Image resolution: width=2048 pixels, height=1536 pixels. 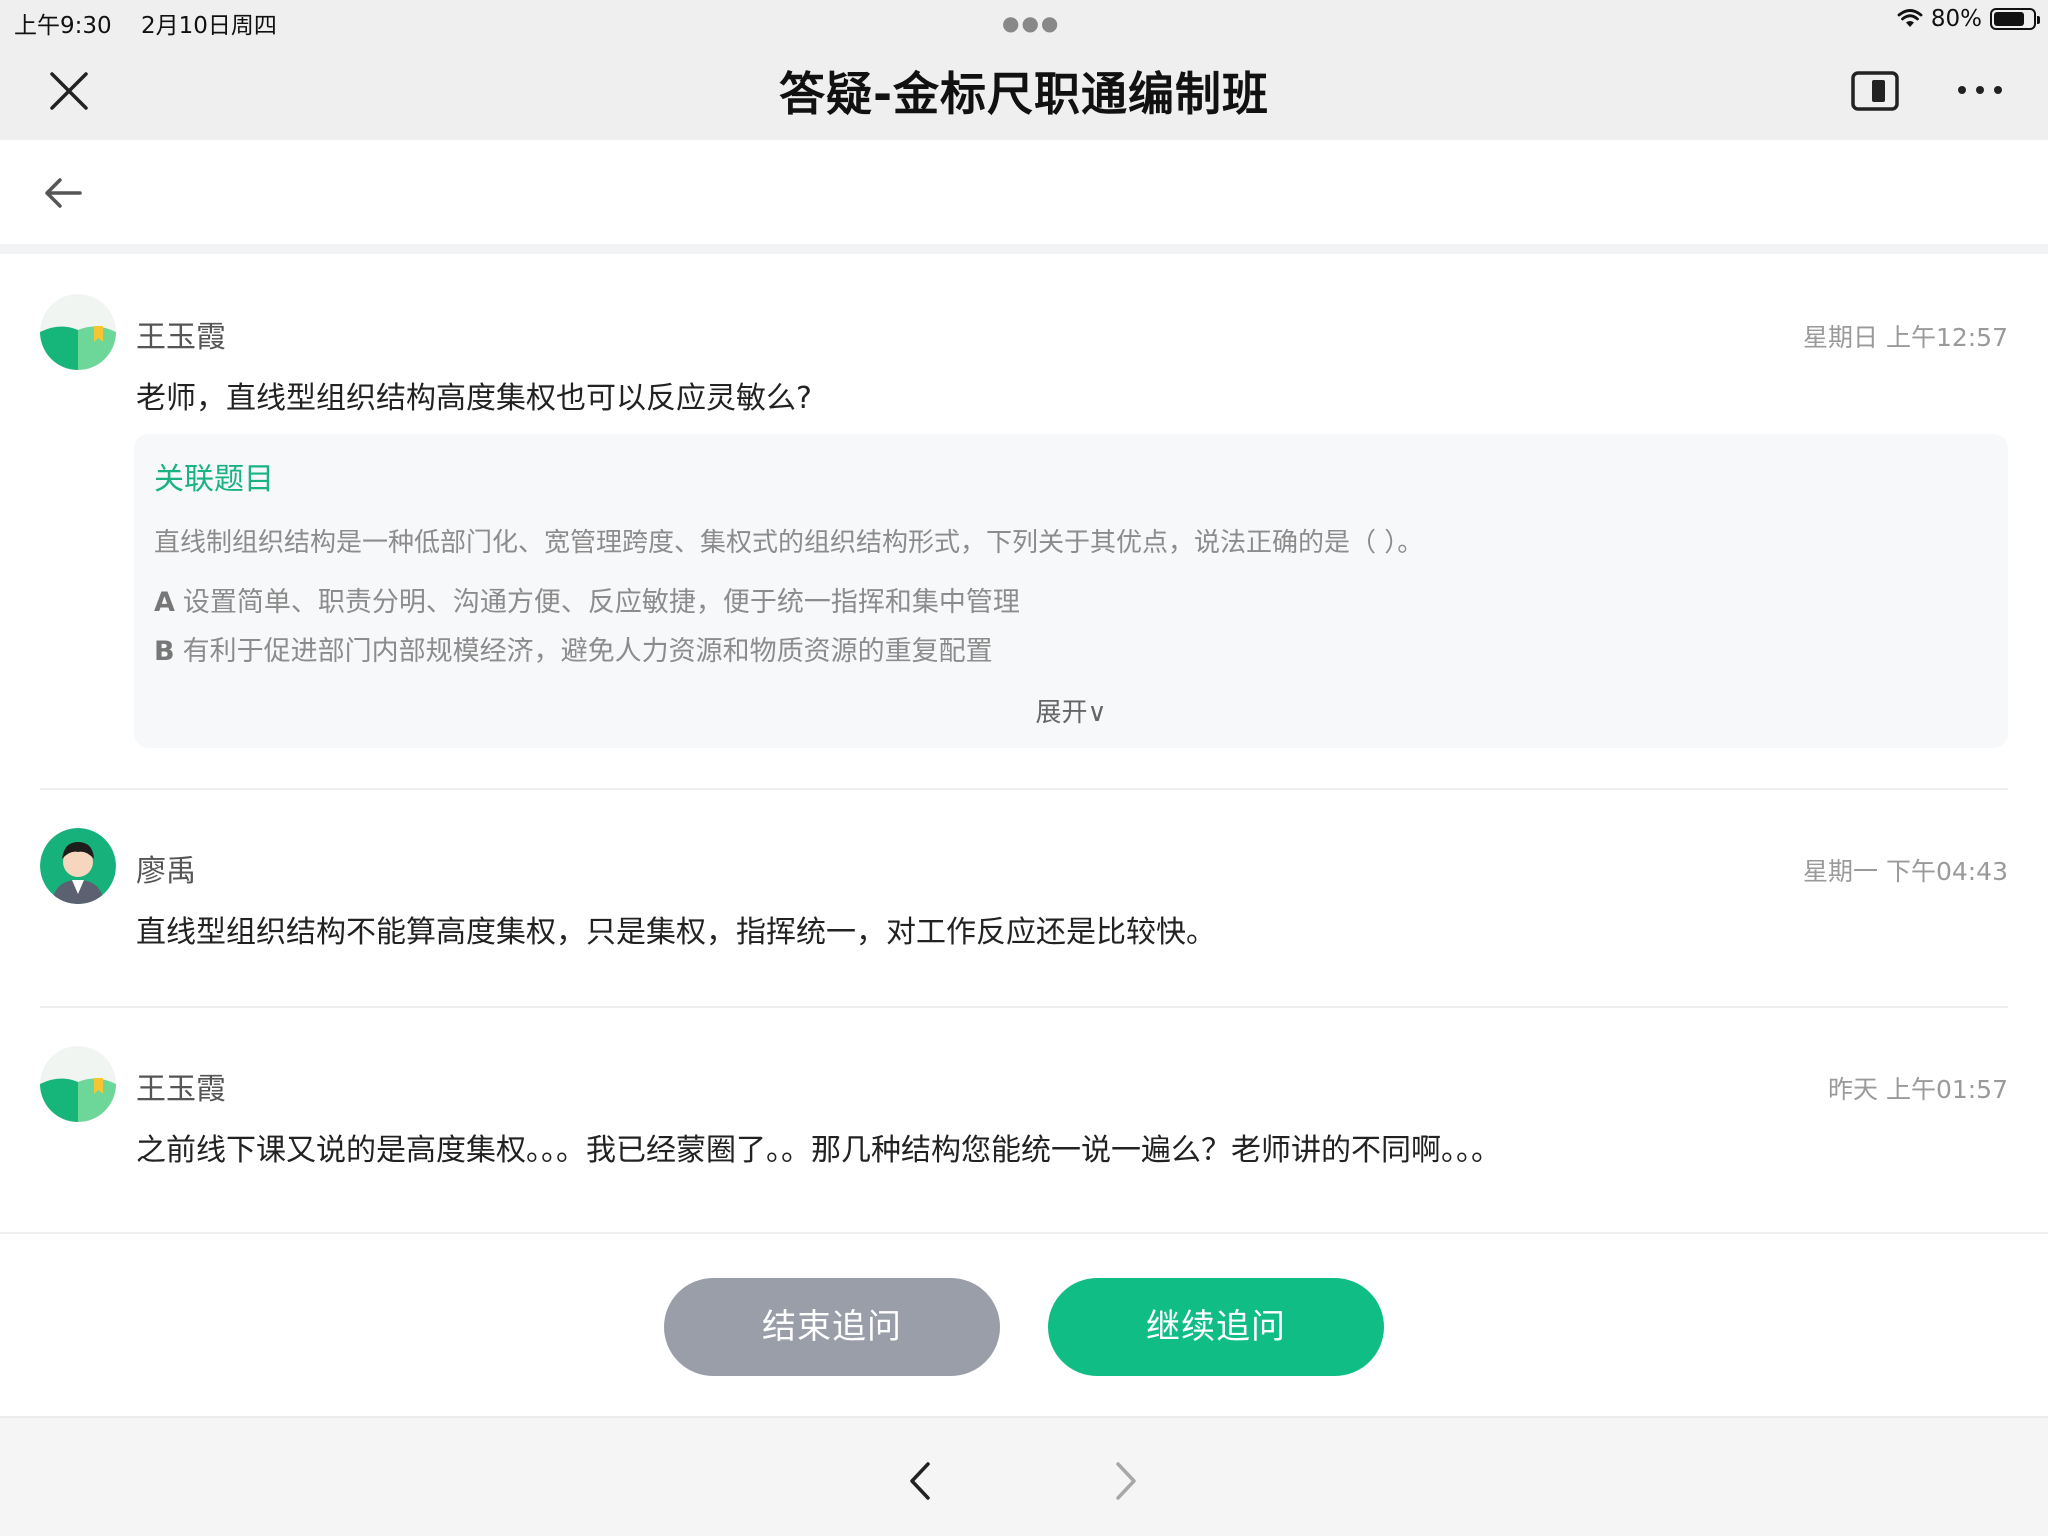 I want to click on page-title: 答疑-金标尺职通编制班, so click(x=1024, y=94).